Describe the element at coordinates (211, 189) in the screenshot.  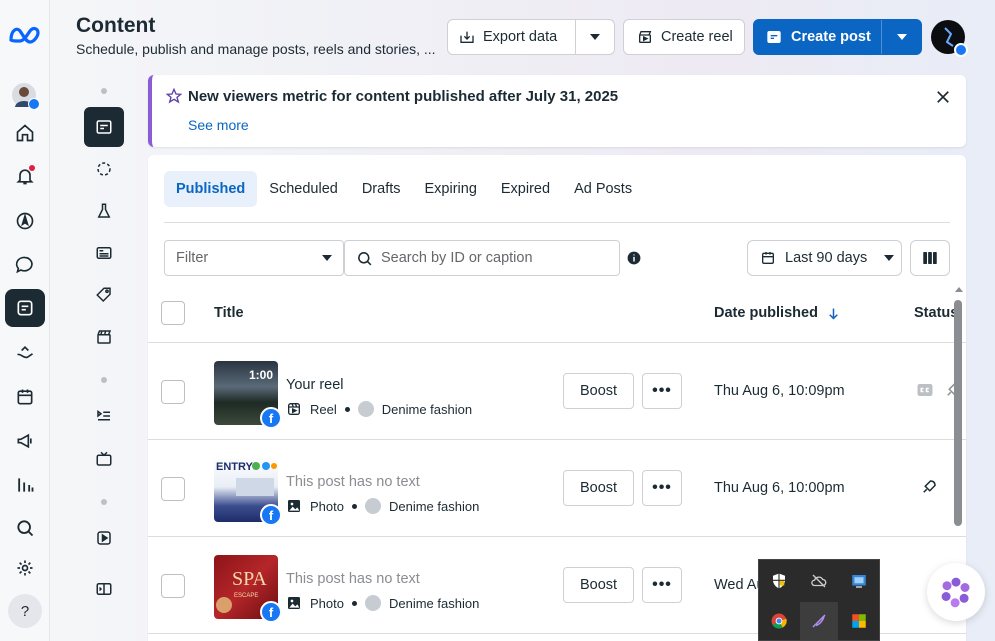
I see `tab-published: Published` at that location.